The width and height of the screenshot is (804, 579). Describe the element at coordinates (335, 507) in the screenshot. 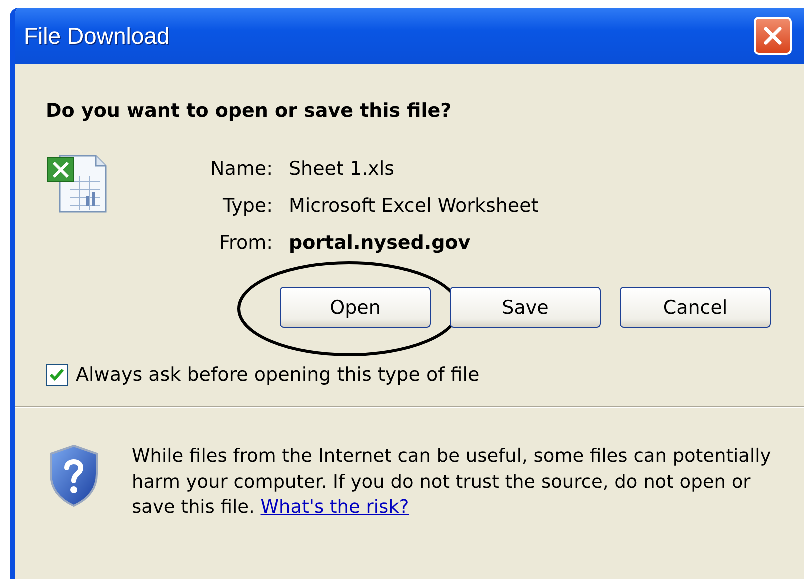

I see `risk-link: What's the risk?` at that location.